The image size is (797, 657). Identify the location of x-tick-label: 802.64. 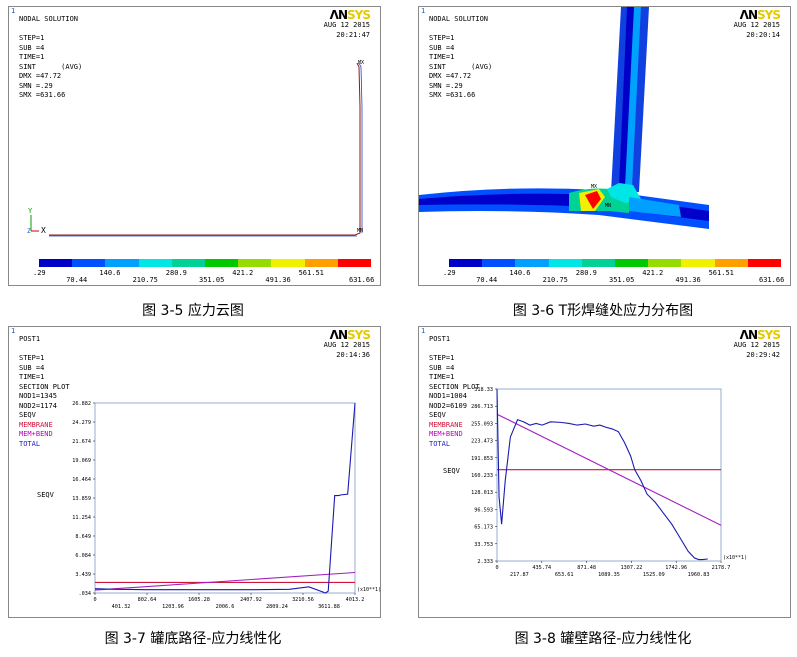
(147, 600).